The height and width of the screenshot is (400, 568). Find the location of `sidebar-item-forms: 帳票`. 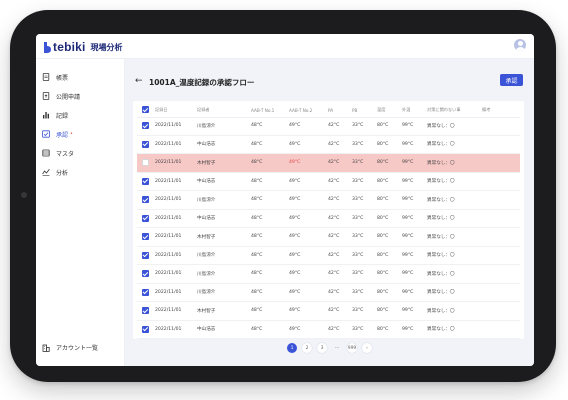

sidebar-item-forms: 帳票 is located at coordinates (55, 77).